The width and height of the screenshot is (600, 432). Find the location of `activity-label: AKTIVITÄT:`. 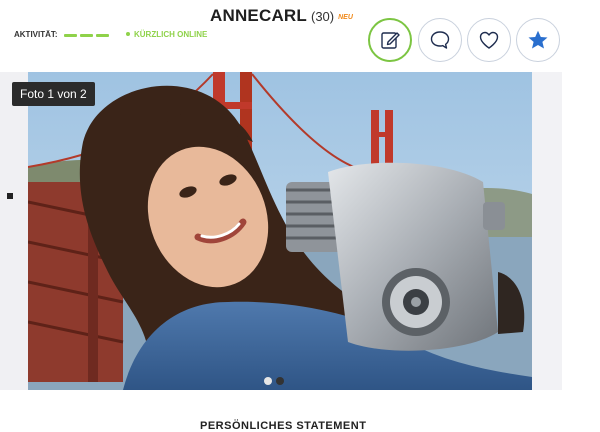

activity-label: AKTIVITÄT: is located at coordinates (36, 34).